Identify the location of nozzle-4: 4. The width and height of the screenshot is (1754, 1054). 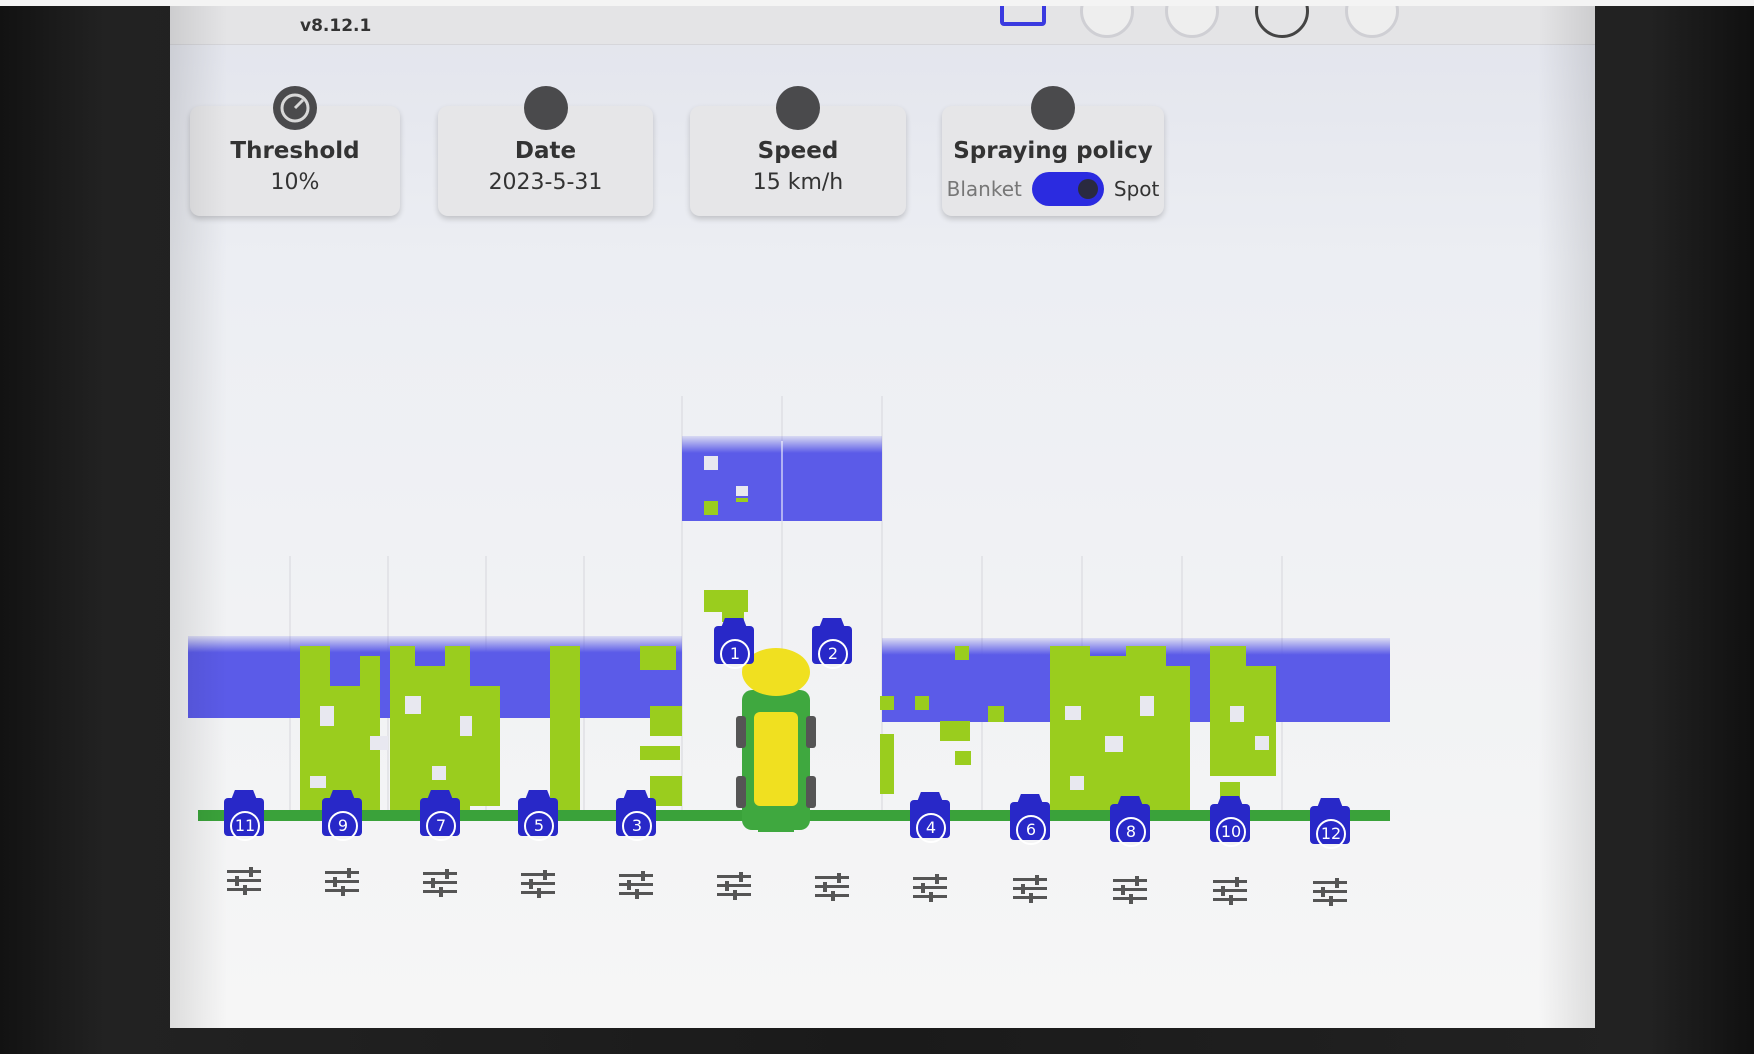
(930, 817).